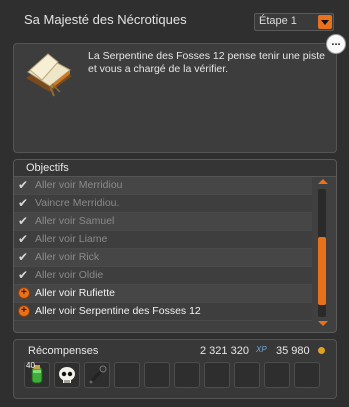 The image size is (349, 407). Describe the element at coordinates (79, 185) in the screenshot. I see `objective-label: Aller voir Merridiou` at that location.